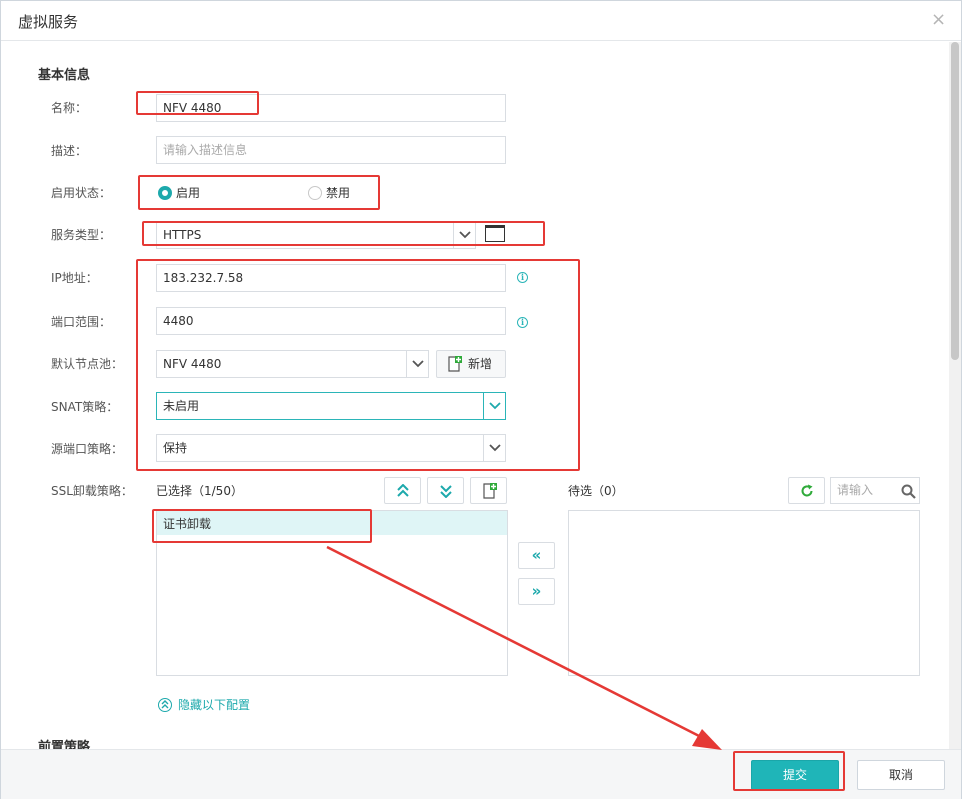  What do you see at coordinates (181, 406) in the screenshot?
I see `snat-value: 未启用` at bounding box center [181, 406].